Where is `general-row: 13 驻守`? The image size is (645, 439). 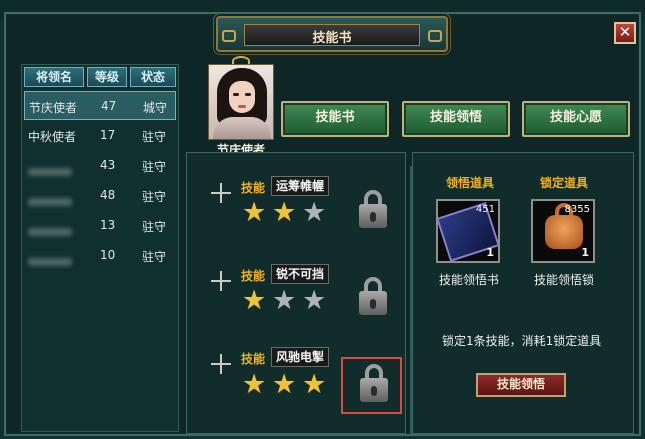 general-row: 13 驻守 is located at coordinates (100, 225).